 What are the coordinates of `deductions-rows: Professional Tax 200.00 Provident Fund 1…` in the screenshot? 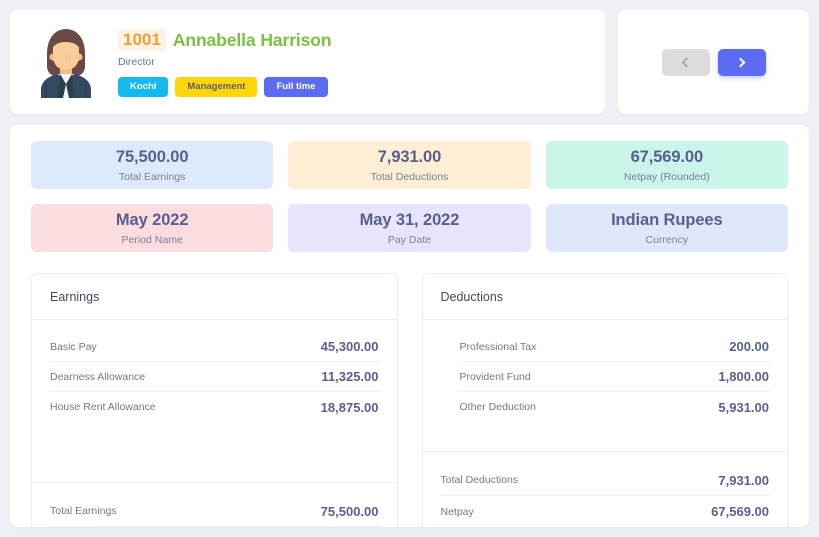 It's located at (605, 371).